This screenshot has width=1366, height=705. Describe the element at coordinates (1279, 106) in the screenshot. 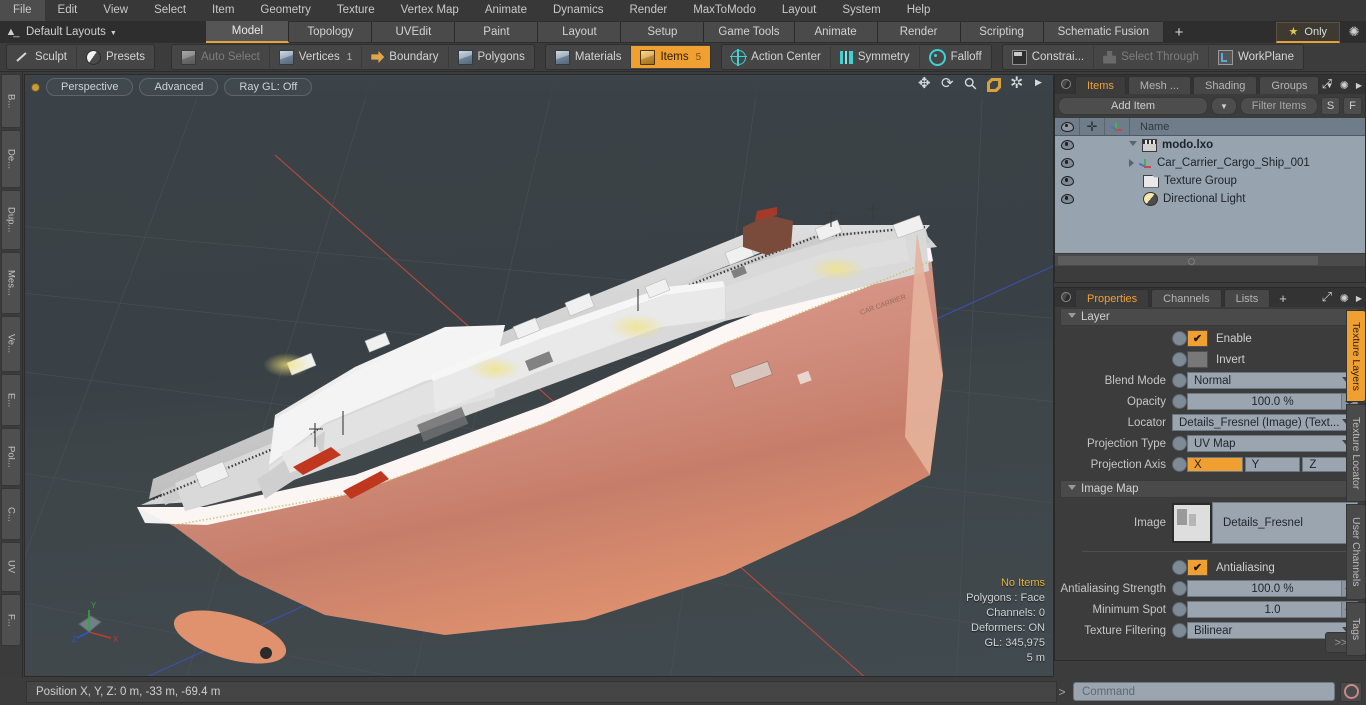

I see `filter-items-input: Filter Items` at that location.